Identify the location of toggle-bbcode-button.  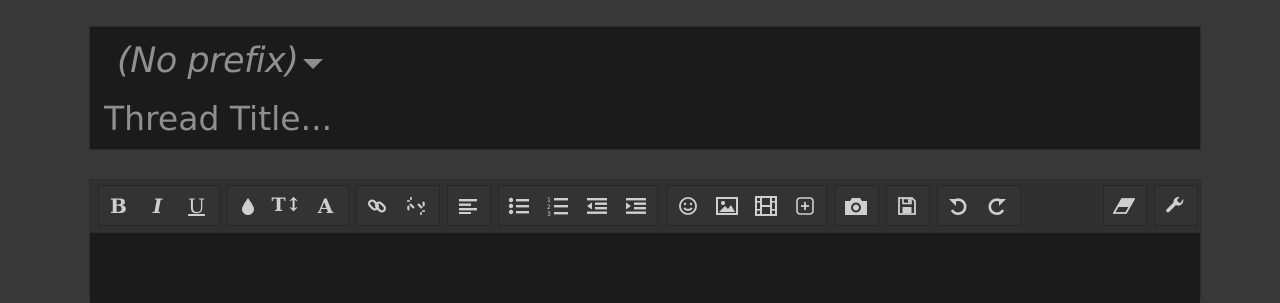
(1174, 205).